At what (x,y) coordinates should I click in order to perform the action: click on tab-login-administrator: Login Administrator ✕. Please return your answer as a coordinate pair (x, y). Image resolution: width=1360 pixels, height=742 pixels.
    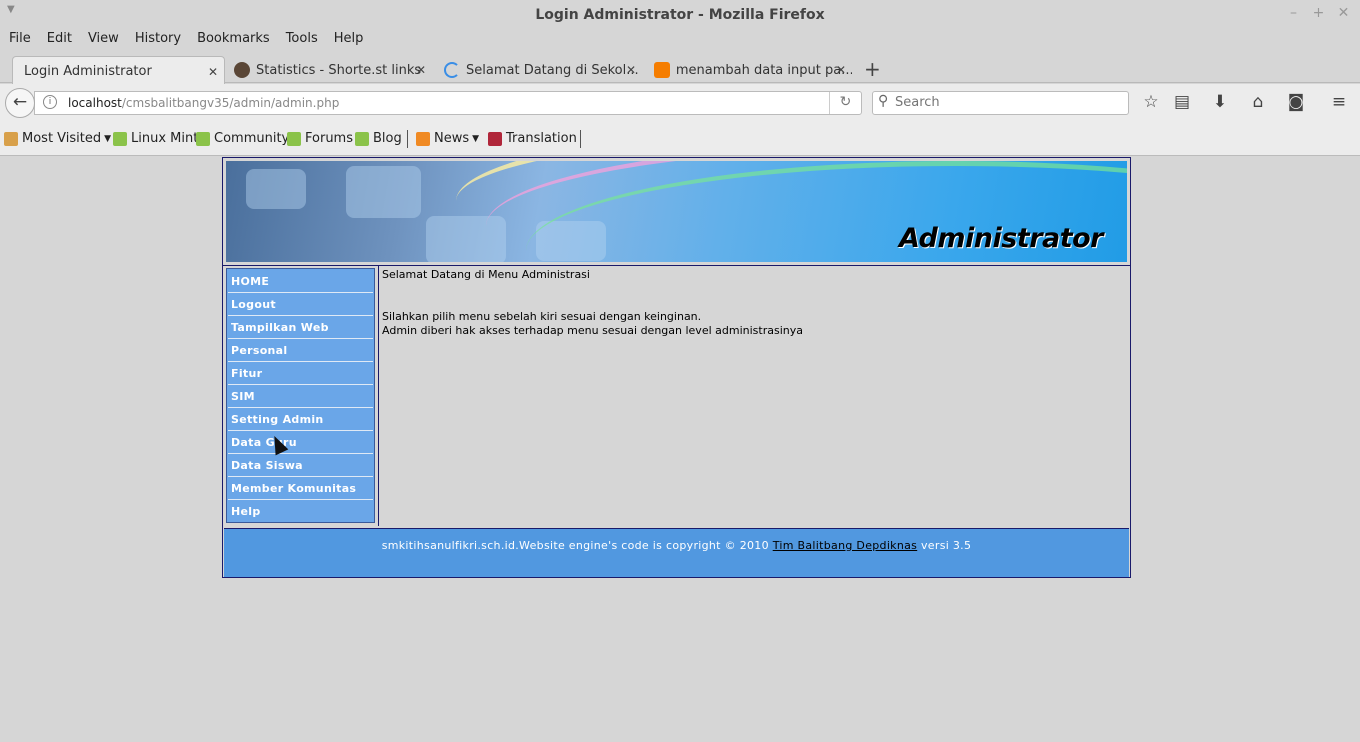
    Looking at the image, I should click on (118, 71).